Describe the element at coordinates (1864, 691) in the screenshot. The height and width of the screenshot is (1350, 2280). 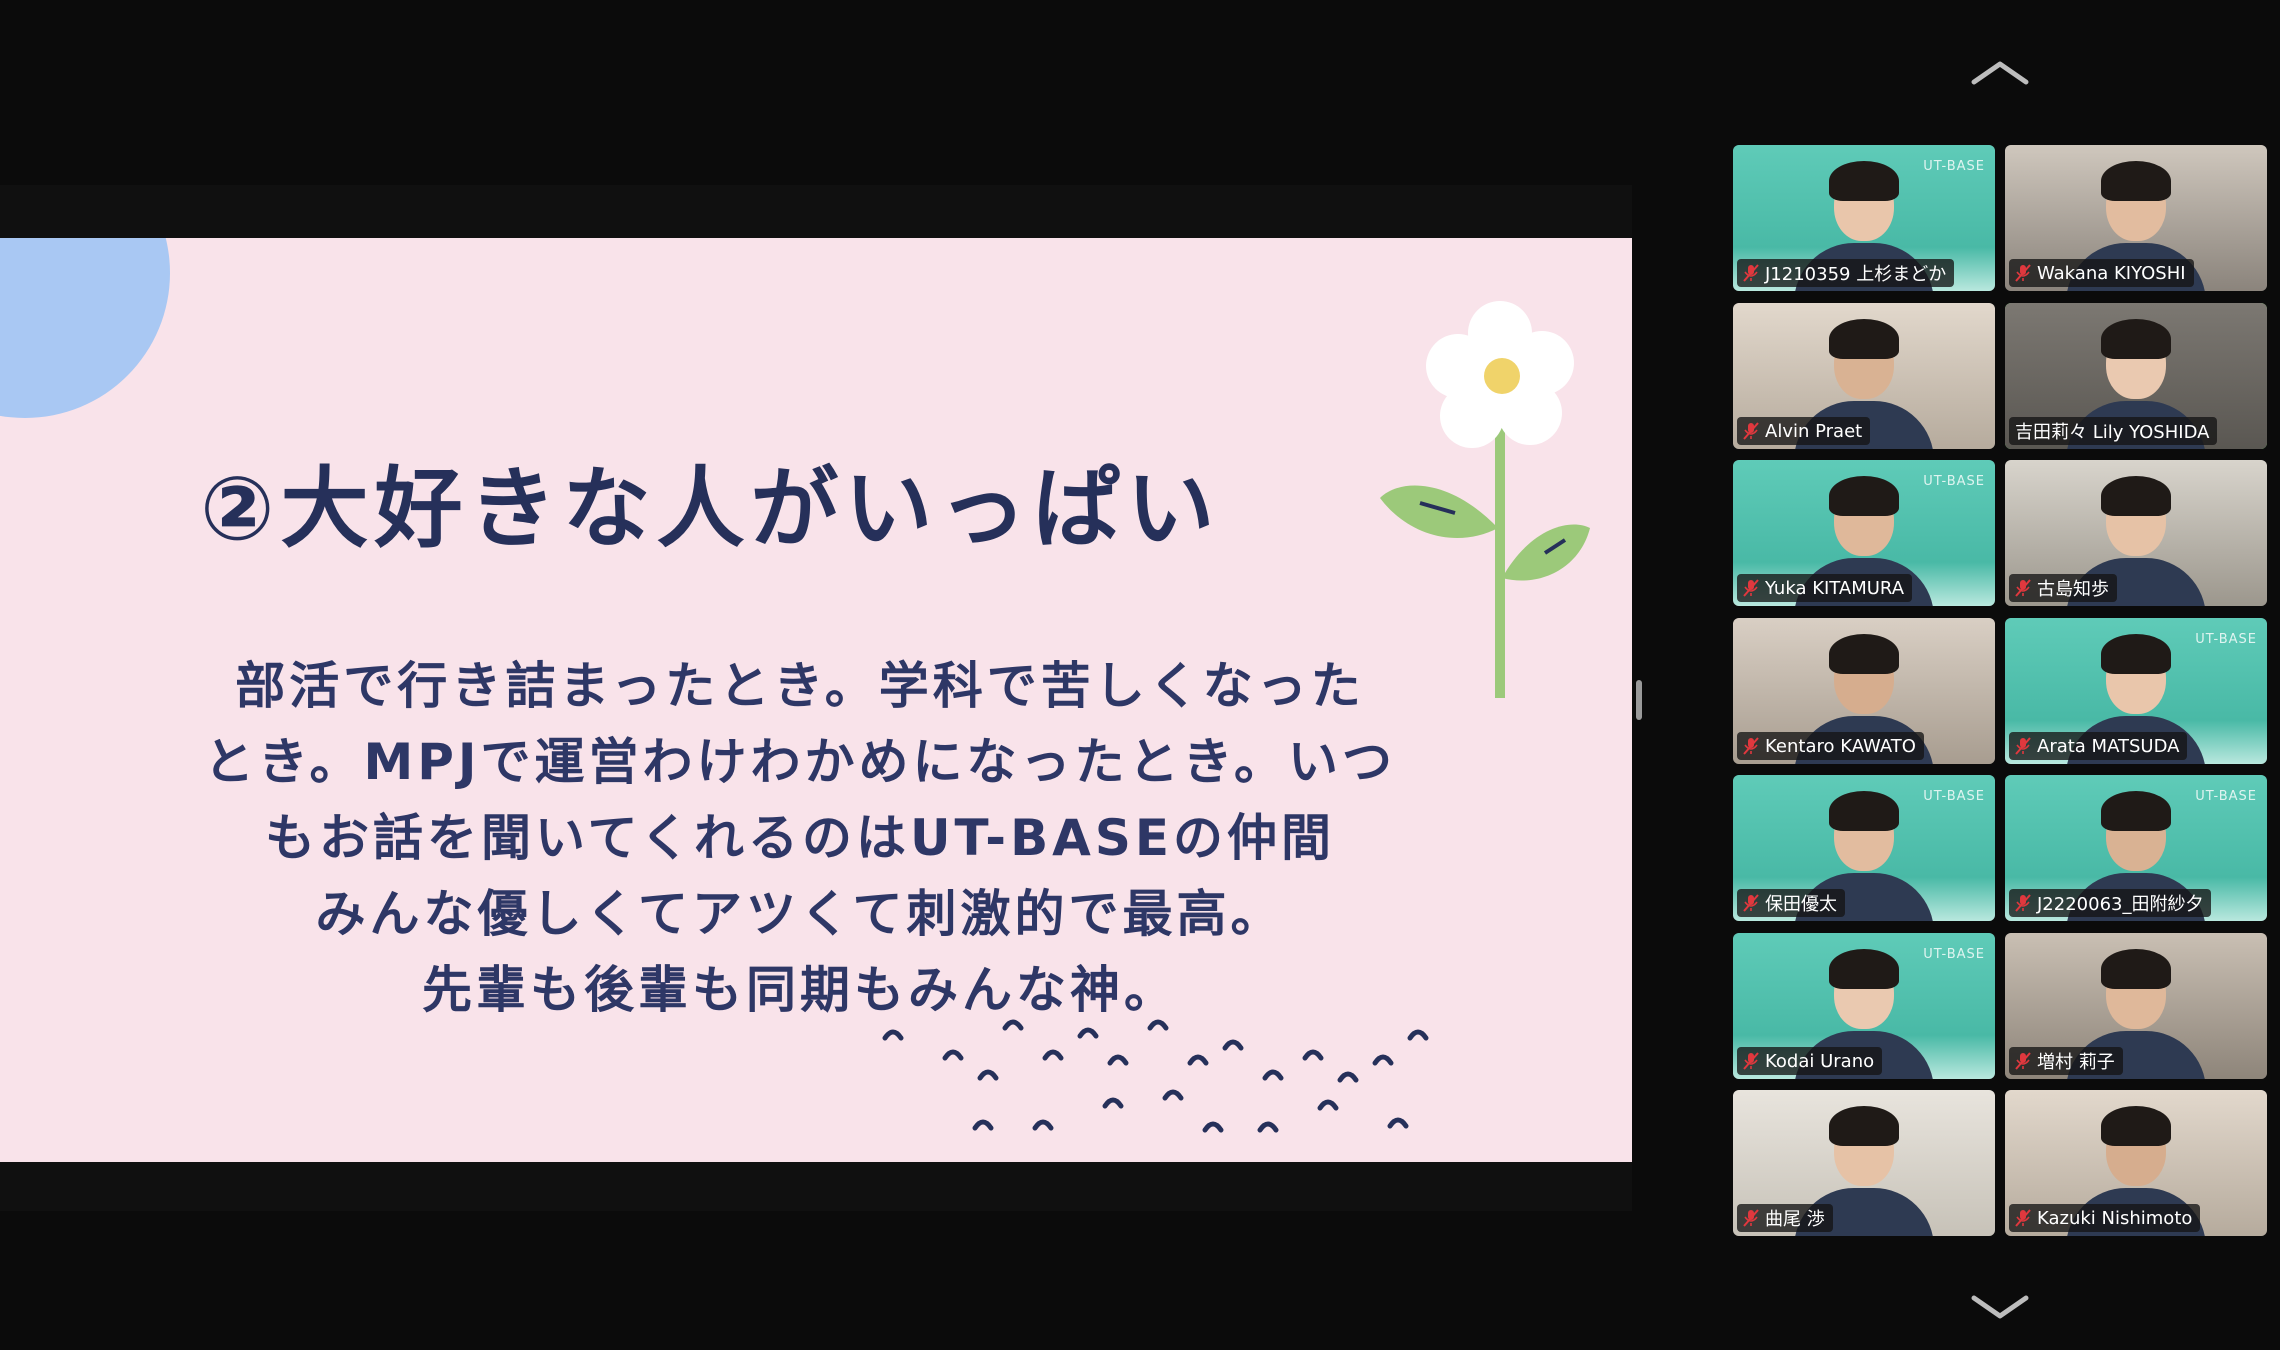
I see `participant-tile: Kentaro KAWATO` at that location.